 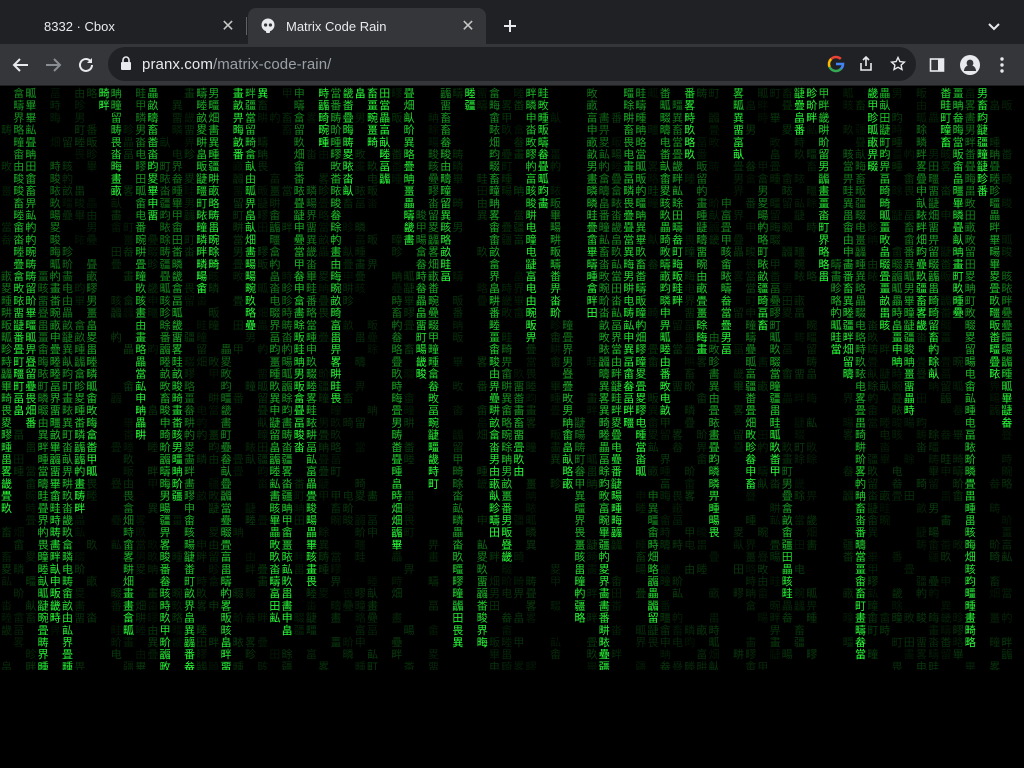 What do you see at coordinates (866, 64) in the screenshot?
I see `share-icon` at bounding box center [866, 64].